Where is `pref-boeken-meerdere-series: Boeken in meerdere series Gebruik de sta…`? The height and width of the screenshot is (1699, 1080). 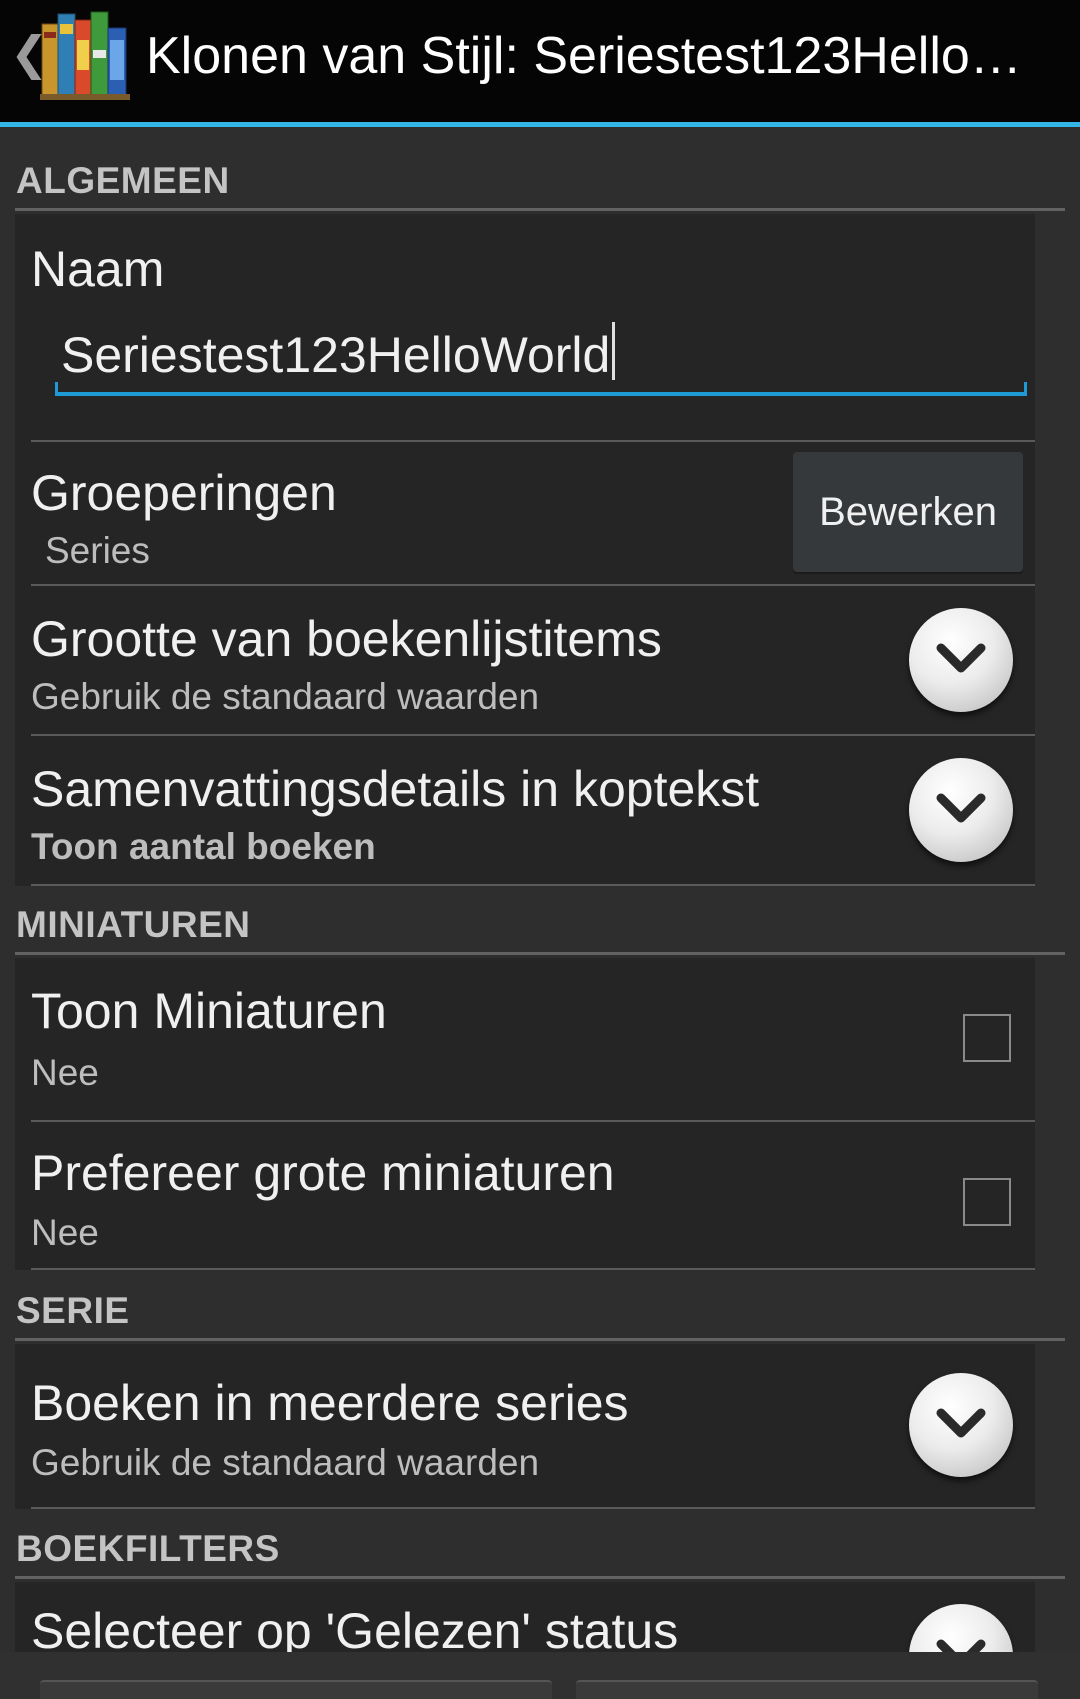
pref-boeken-meerdere-series: Boeken in meerdere series Gebruik de sta… is located at coordinates (525, 1426).